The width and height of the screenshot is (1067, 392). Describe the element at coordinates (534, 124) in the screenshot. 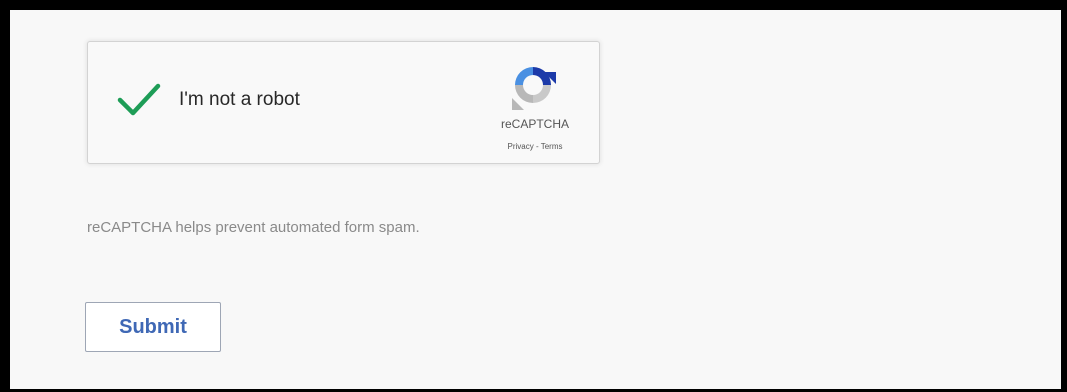

I see `recaptcha-brand-label: reCAPTCHA` at that location.